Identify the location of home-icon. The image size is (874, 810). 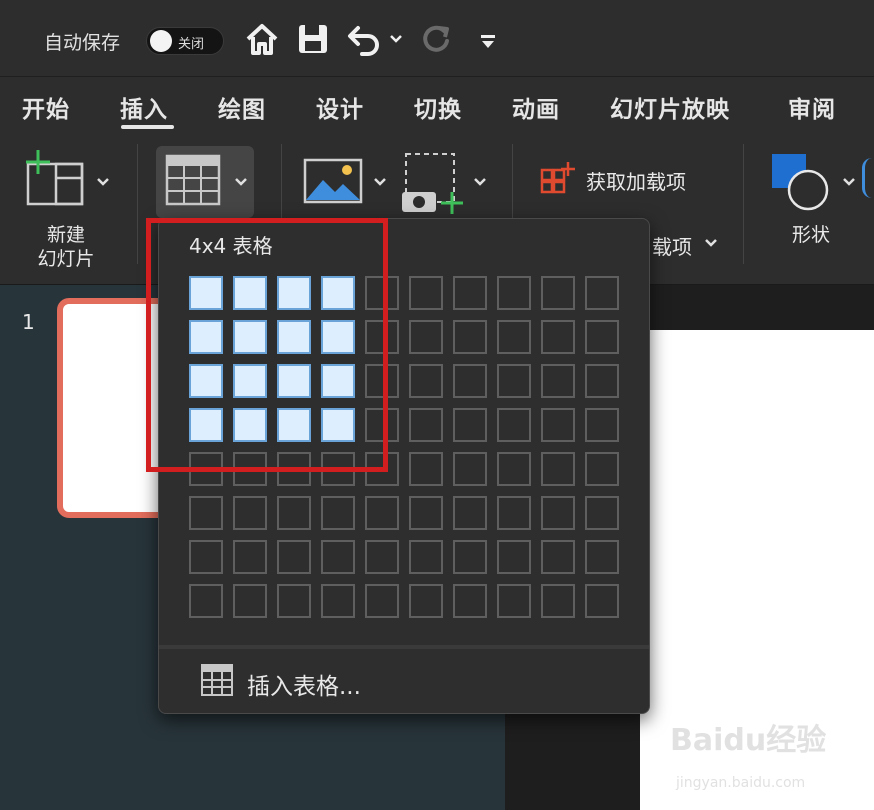
(262, 39).